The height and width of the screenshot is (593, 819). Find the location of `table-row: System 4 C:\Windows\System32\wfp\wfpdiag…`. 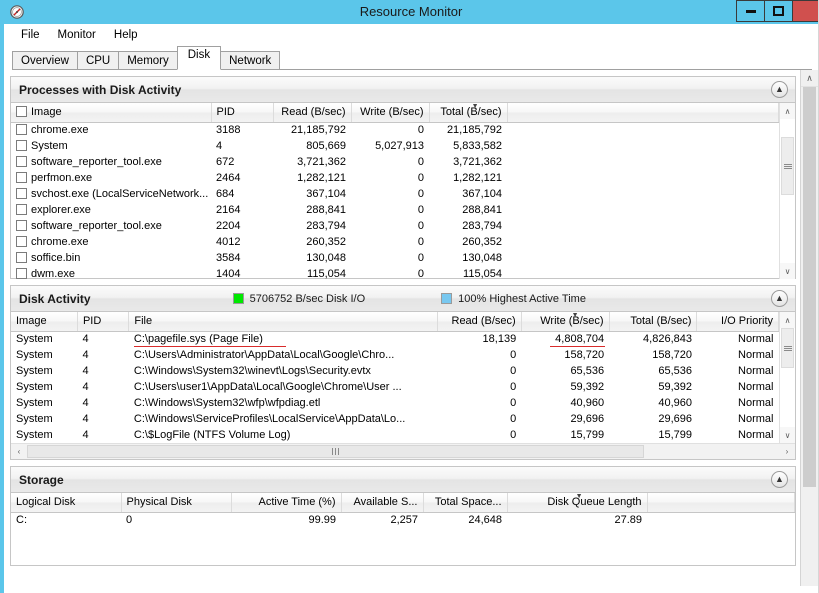

table-row: System 4 C:\Windows\System32\wfp\wfpdiag… is located at coordinates (395, 403).